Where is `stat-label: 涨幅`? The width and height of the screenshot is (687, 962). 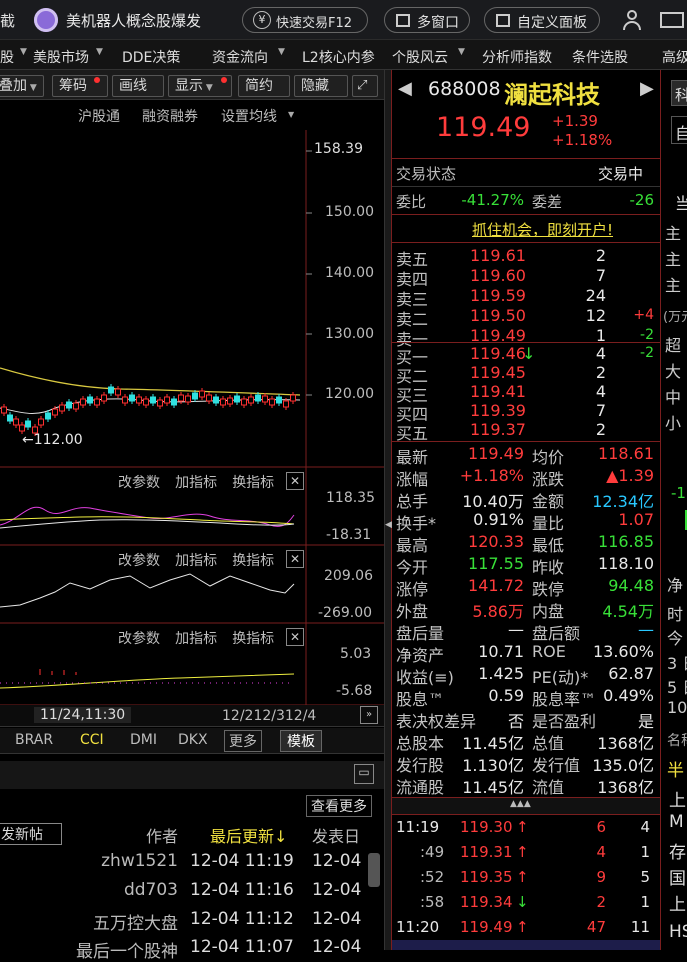 stat-label: 涨幅 is located at coordinates (412, 479).